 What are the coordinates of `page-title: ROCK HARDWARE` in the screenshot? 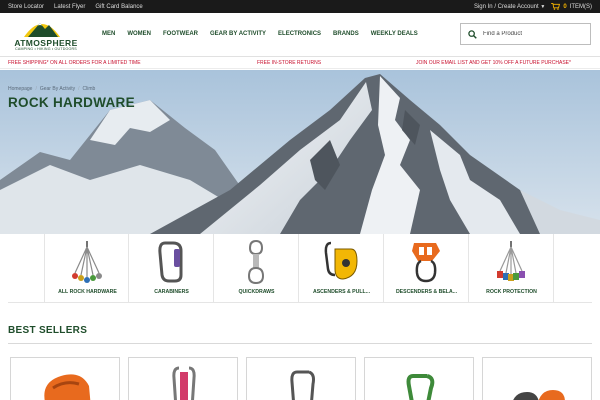 It's located at (71, 102).